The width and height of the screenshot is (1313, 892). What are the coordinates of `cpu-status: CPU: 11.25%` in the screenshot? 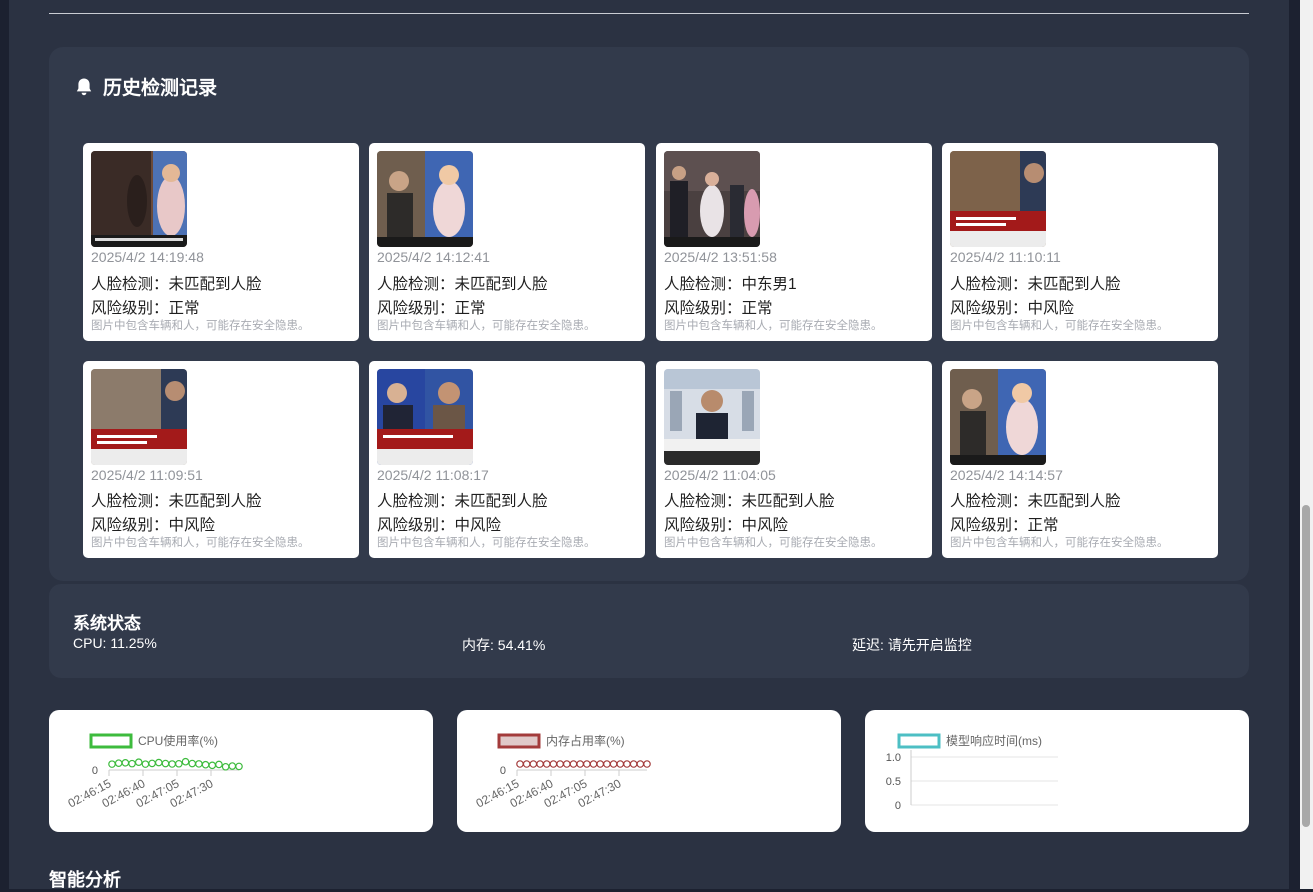 It's located at (115, 643).